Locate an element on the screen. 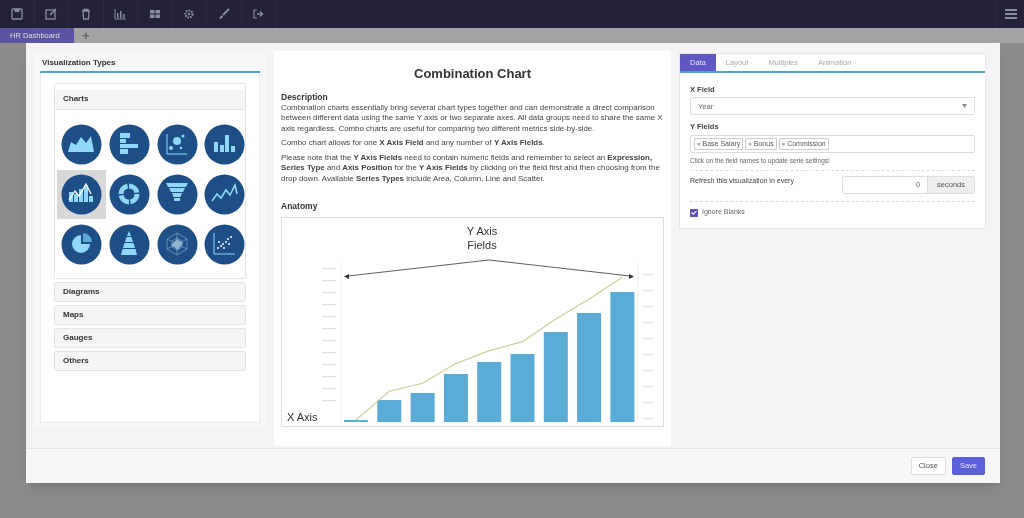 This screenshot has width=1024, height=518. caret-icon is located at coordinates (964, 106).